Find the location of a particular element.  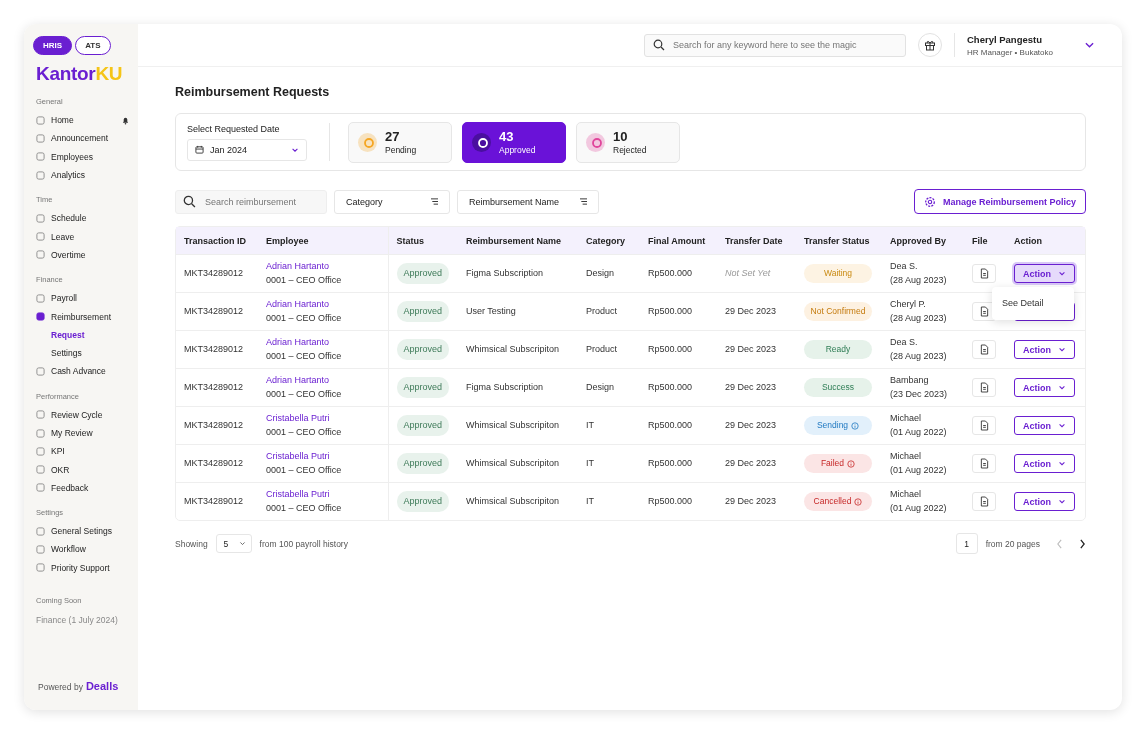

status-summary-card: 27 Pending is located at coordinates (400, 142).